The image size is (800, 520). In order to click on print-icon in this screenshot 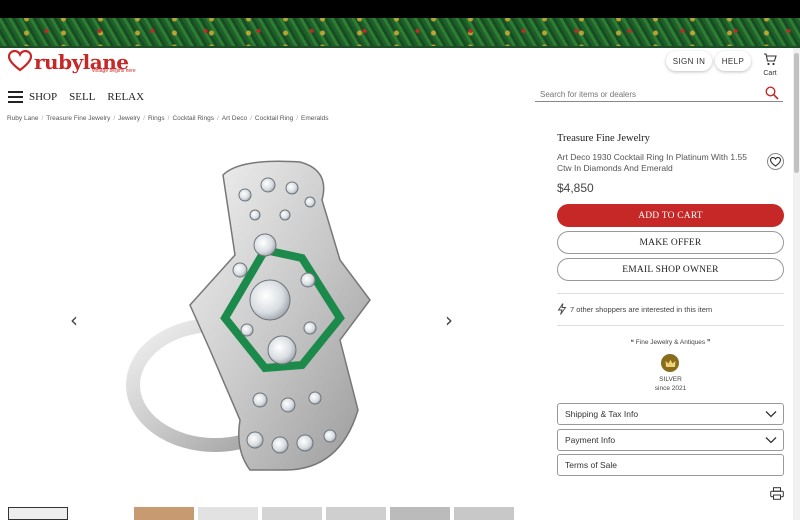, I will do `click(777, 493)`.